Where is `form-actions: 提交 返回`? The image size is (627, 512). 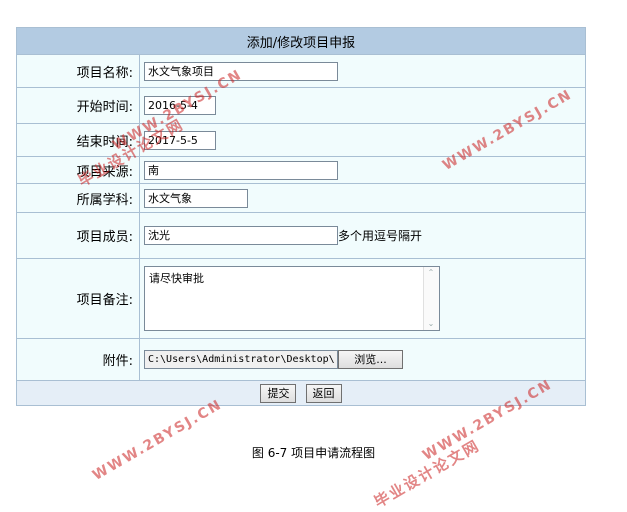
form-actions: 提交 返回 is located at coordinates (301, 393).